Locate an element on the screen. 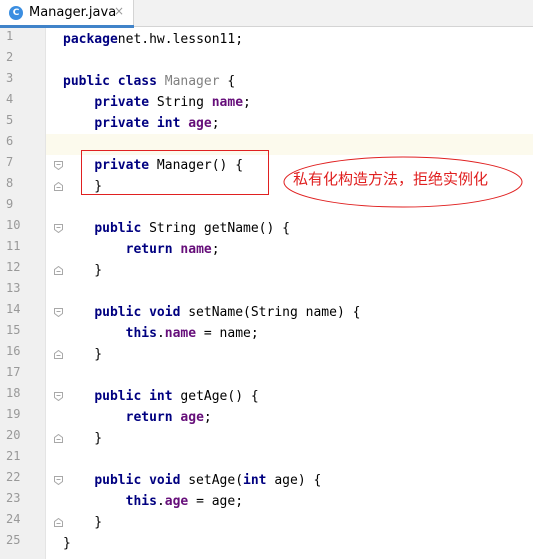 The height and width of the screenshot is (559, 533). code-line: 14 public void setName(String name) { is located at coordinates (269, 312).